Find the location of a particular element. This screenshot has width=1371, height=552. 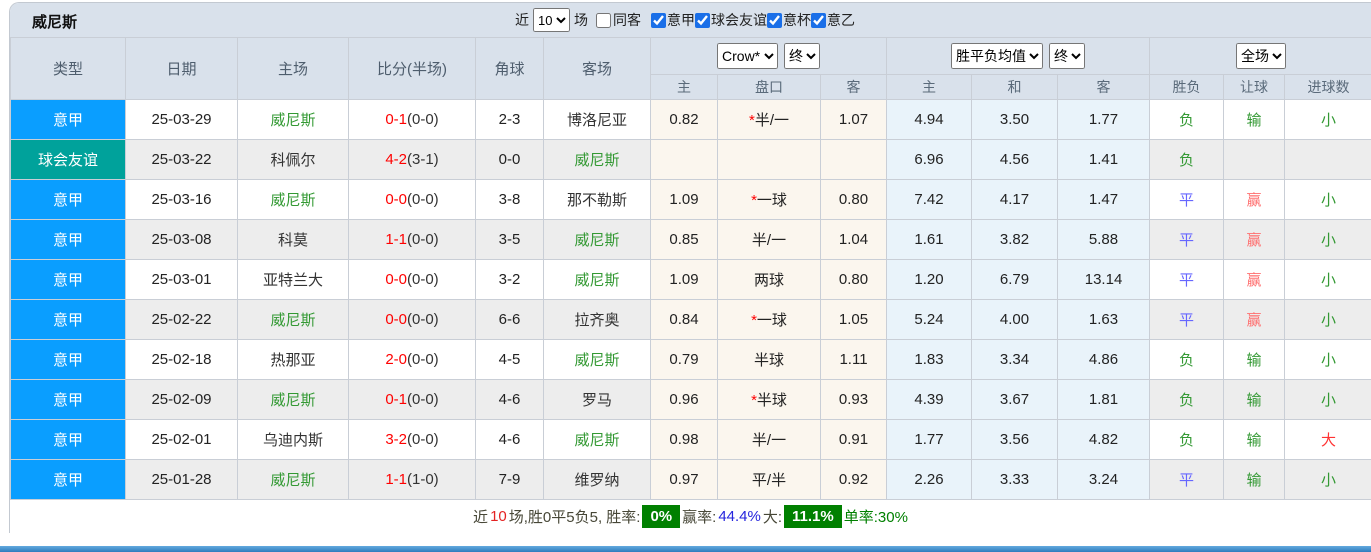

avg-away-cell: 1.41 is located at coordinates (1104, 159).